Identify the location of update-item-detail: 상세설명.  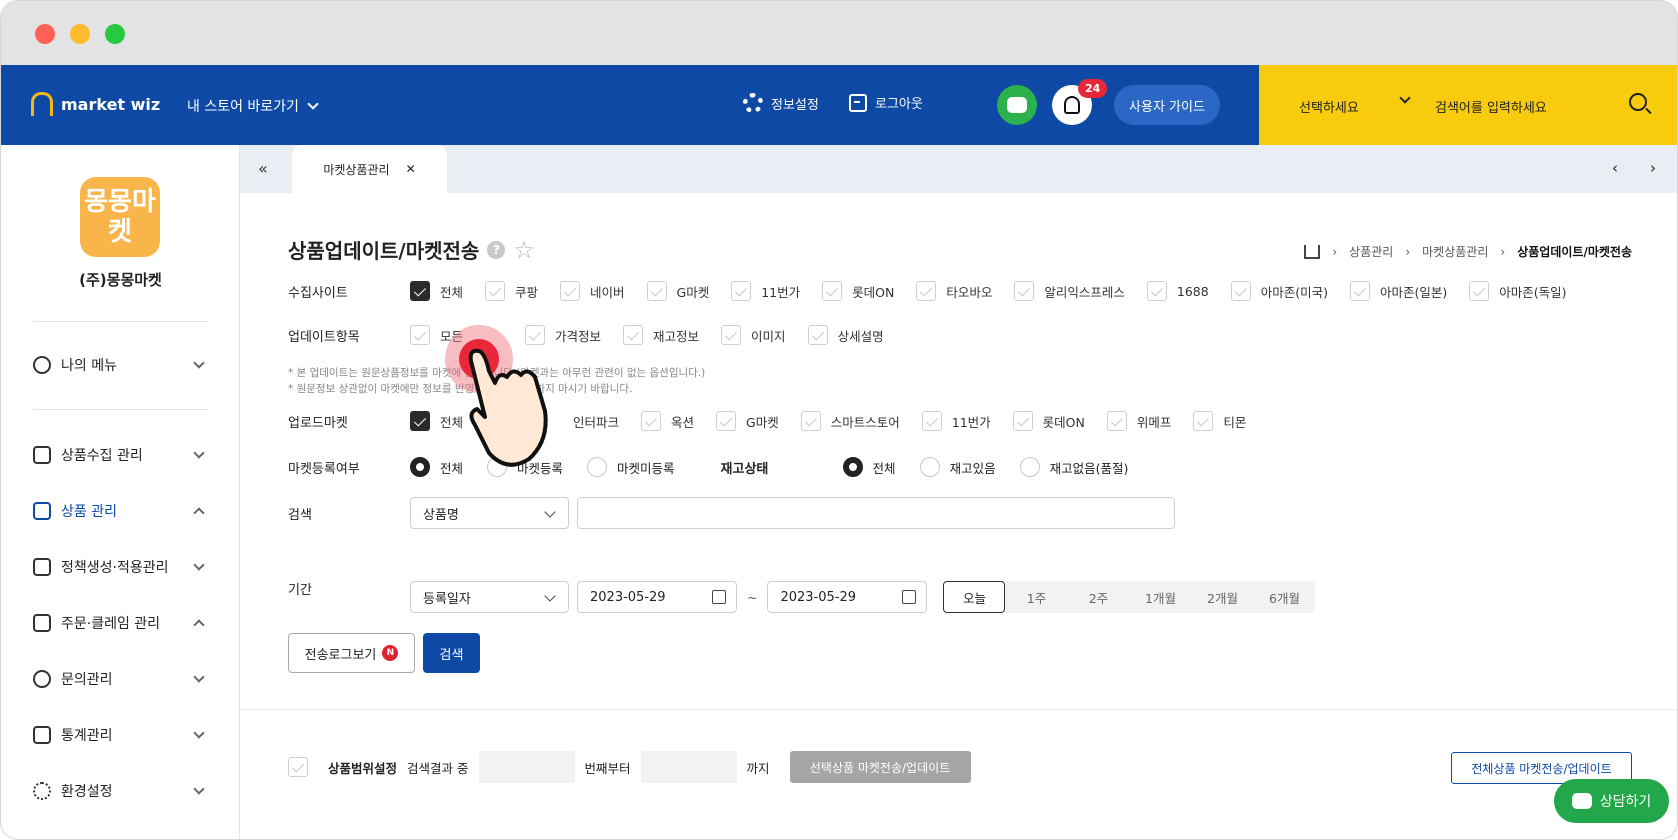
(845, 335).